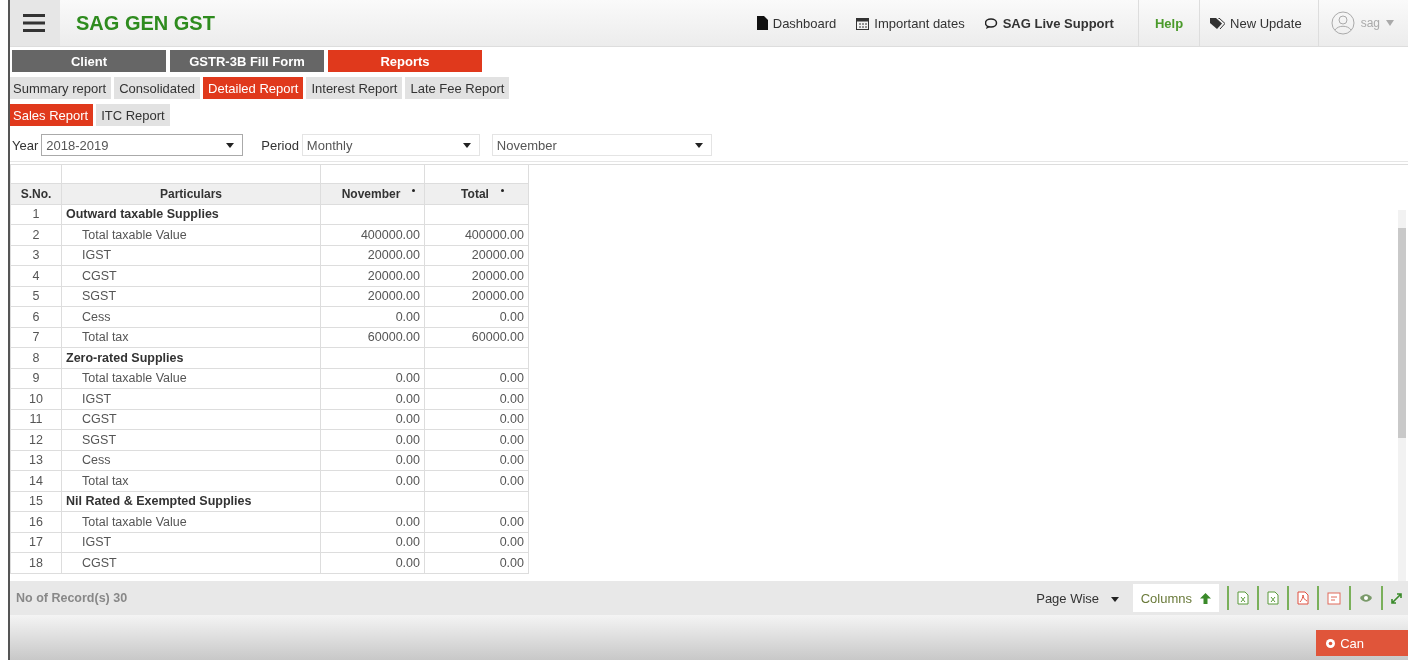  What do you see at coordinates (1303, 598) in the screenshot?
I see `pdf-icon` at bounding box center [1303, 598].